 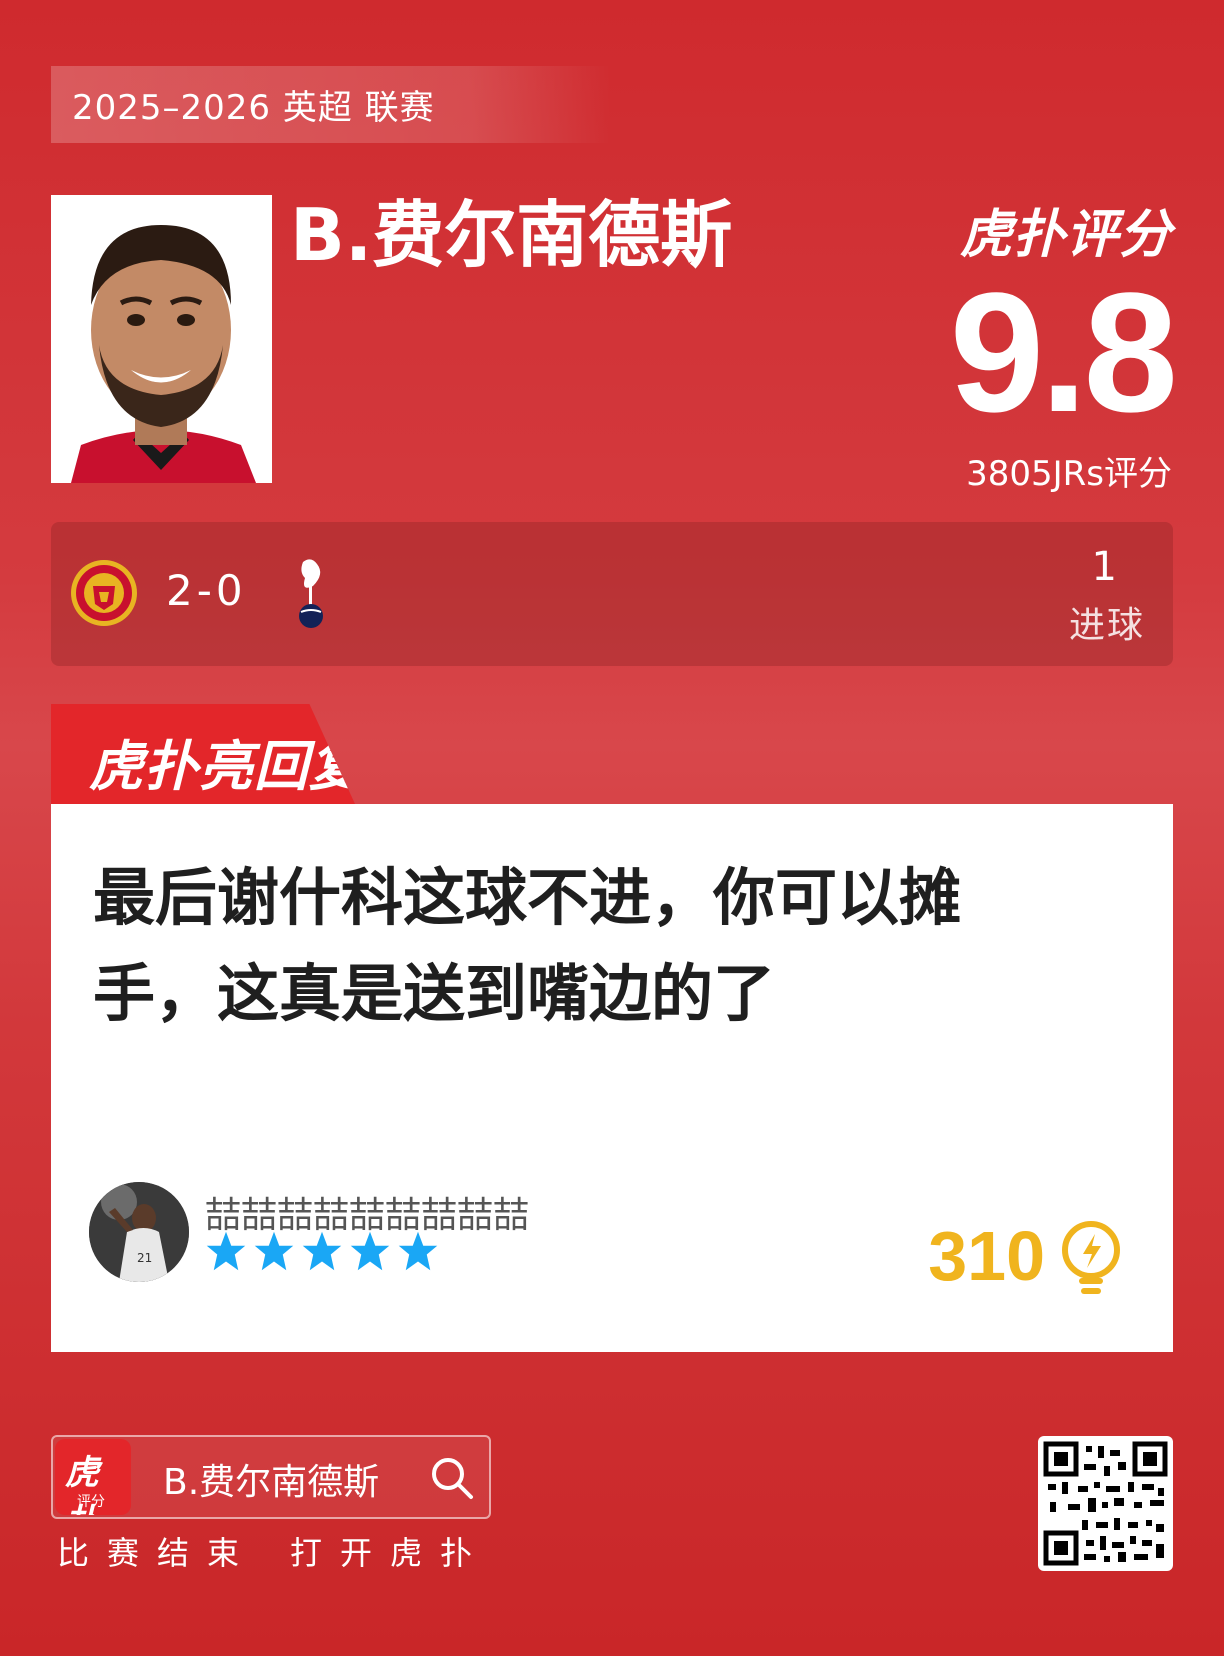 I want to click on rating-score: 9.8, so click(x=1063, y=353).